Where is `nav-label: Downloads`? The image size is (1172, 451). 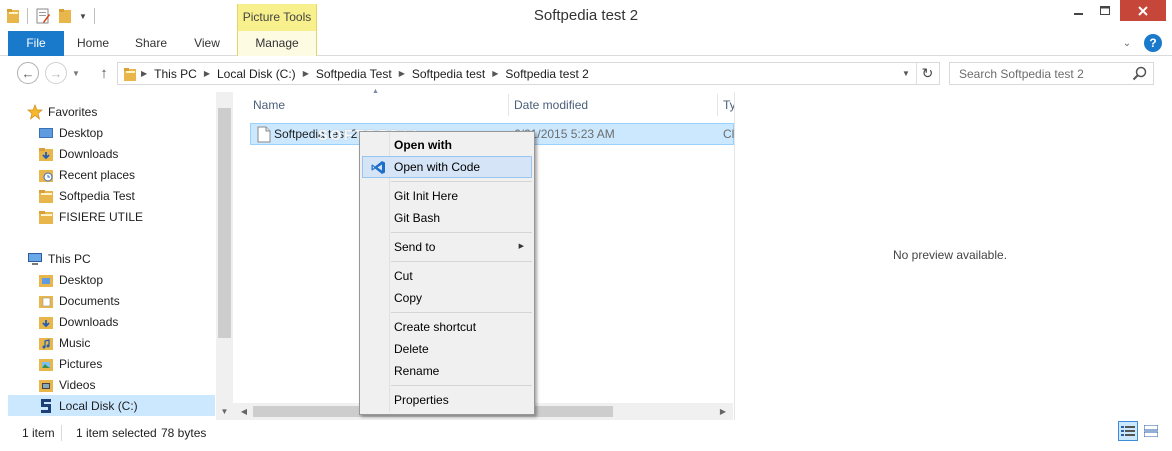 nav-label: Downloads is located at coordinates (89, 321).